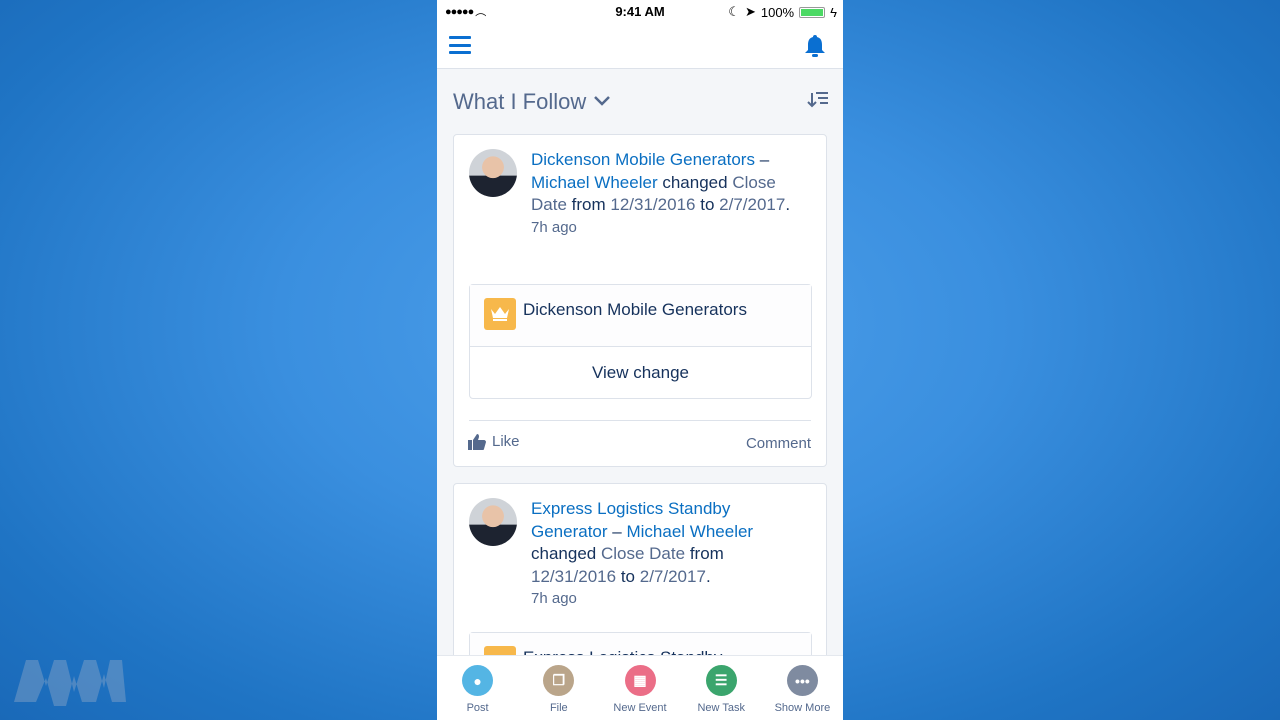  I want to click on tab-new-task: ☰ New Task, so click(721, 688).